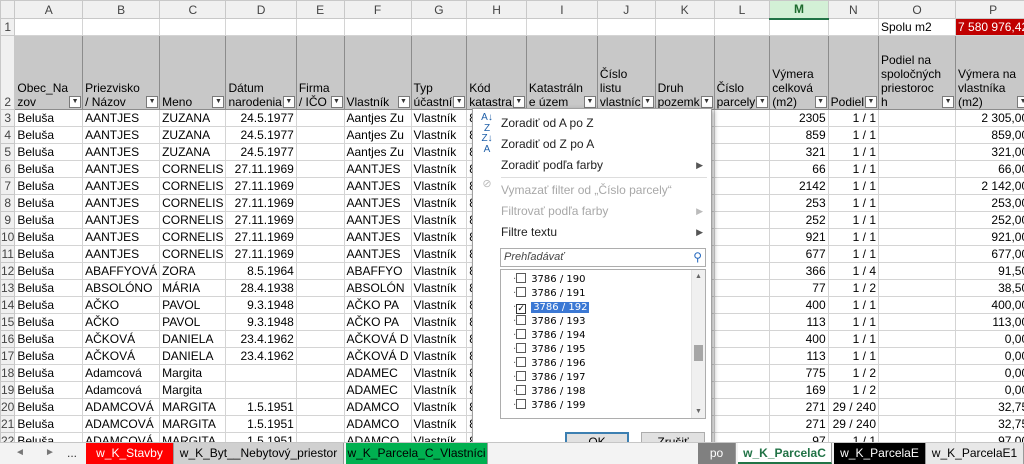 This screenshot has width=1024, height=464. What do you see at coordinates (8, 27) in the screenshot?
I see `row-header: 1` at bounding box center [8, 27].